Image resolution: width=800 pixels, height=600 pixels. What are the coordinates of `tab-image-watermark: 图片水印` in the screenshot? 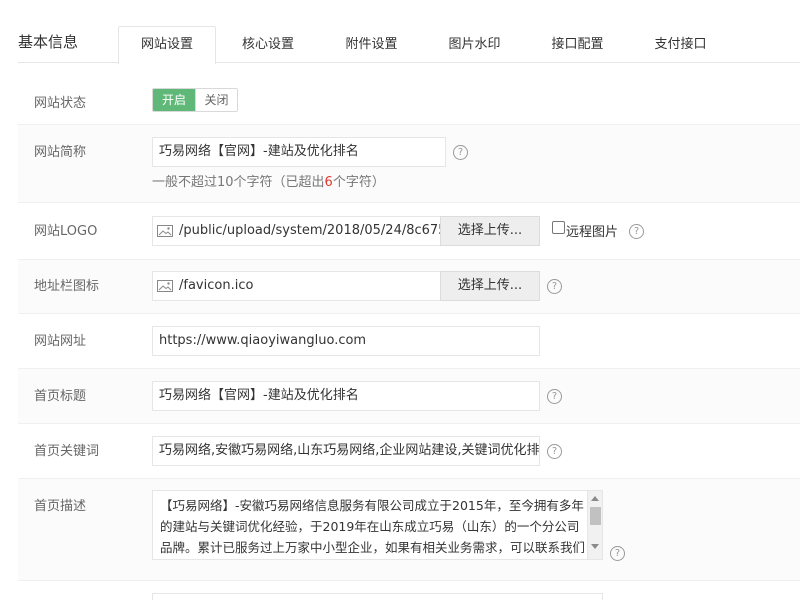 It's located at (474, 44).